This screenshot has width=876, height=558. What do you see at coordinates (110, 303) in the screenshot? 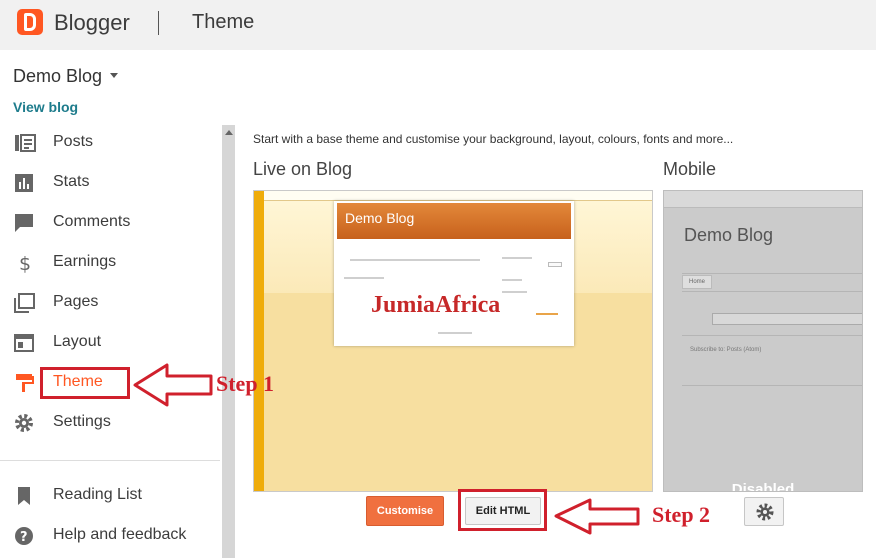
I see `sidebar-item-pages: Pages` at bounding box center [110, 303].